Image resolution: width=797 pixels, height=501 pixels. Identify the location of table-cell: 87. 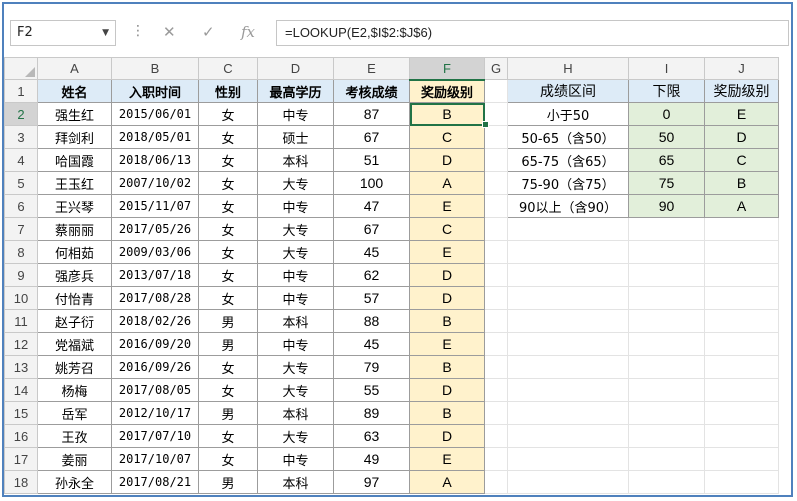
(371, 114).